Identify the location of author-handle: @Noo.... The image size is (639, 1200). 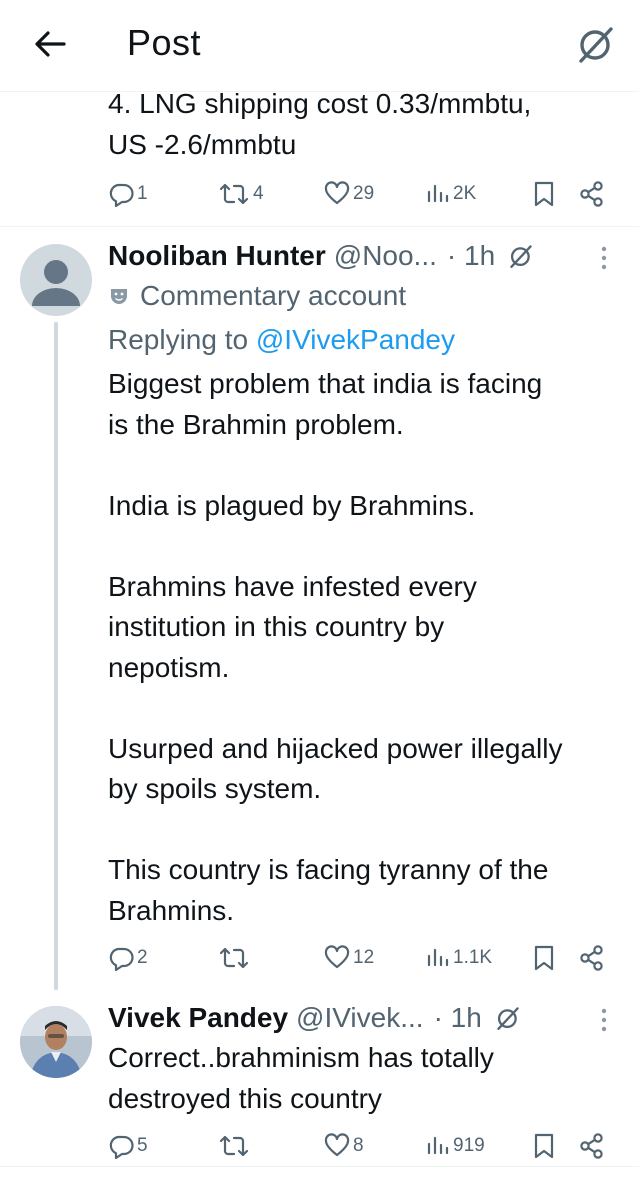
(385, 256).